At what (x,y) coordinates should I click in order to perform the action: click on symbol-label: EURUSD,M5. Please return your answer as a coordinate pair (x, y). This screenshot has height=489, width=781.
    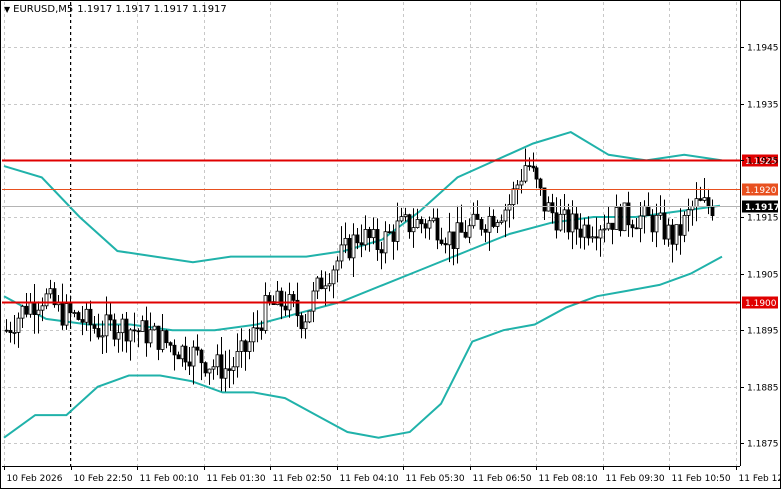
    Looking at the image, I should click on (43, 9).